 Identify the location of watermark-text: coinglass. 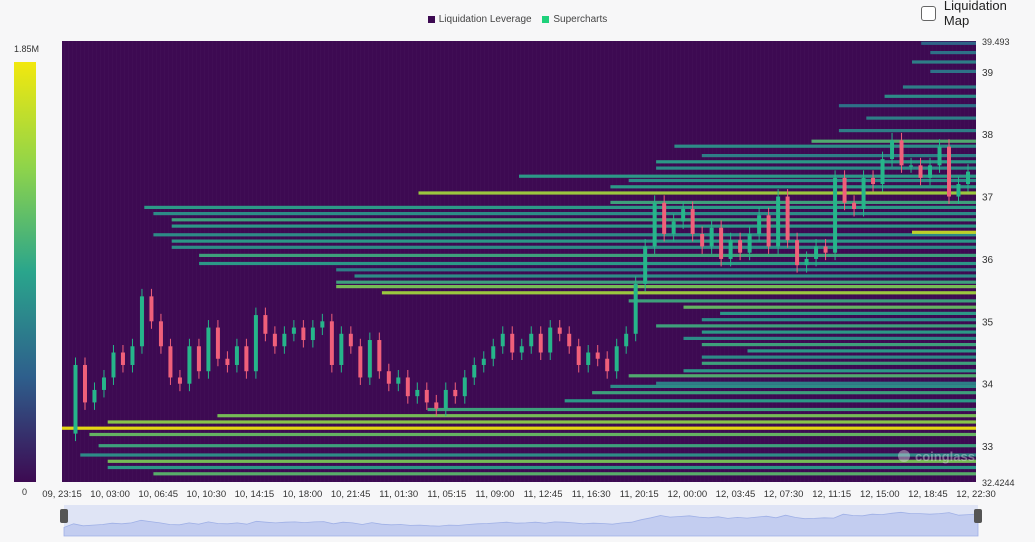
(945, 456).